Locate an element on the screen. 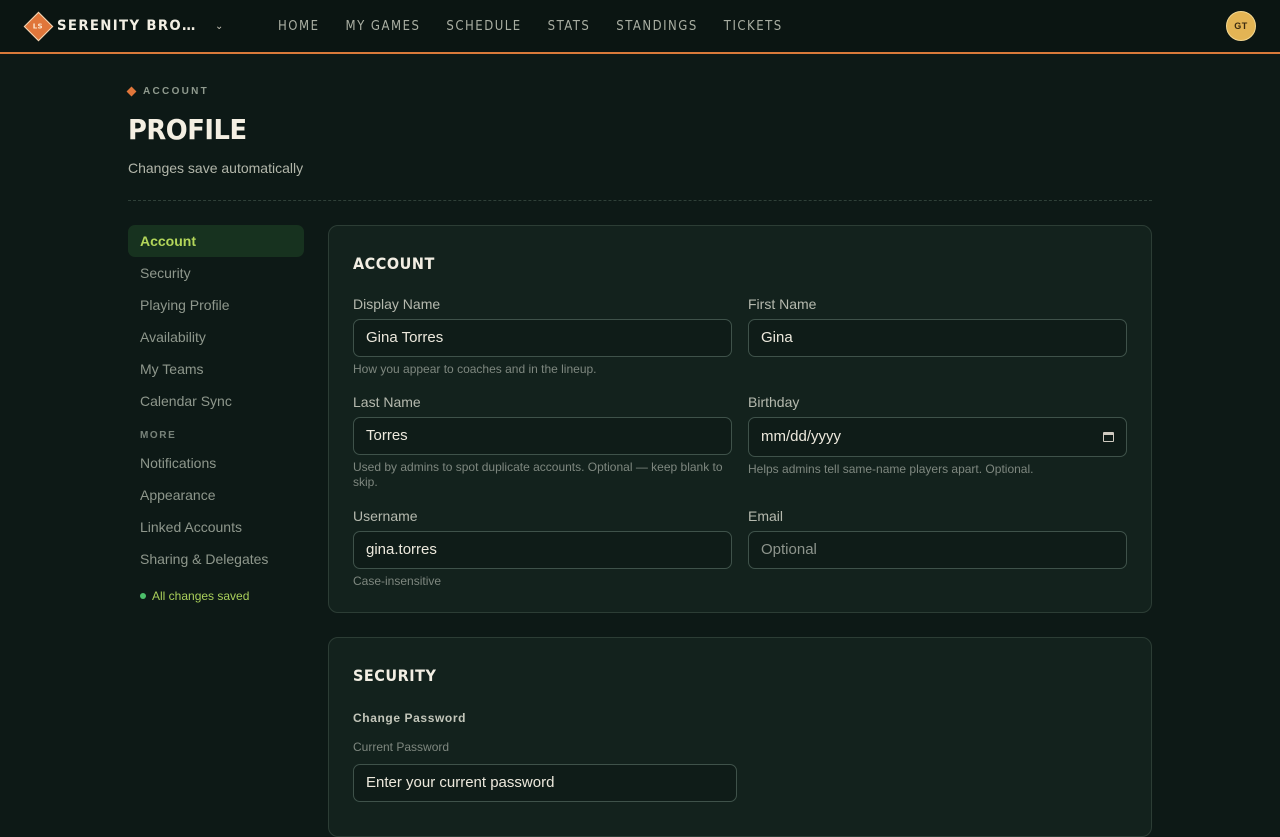  diamond-icon is located at coordinates (131, 91).